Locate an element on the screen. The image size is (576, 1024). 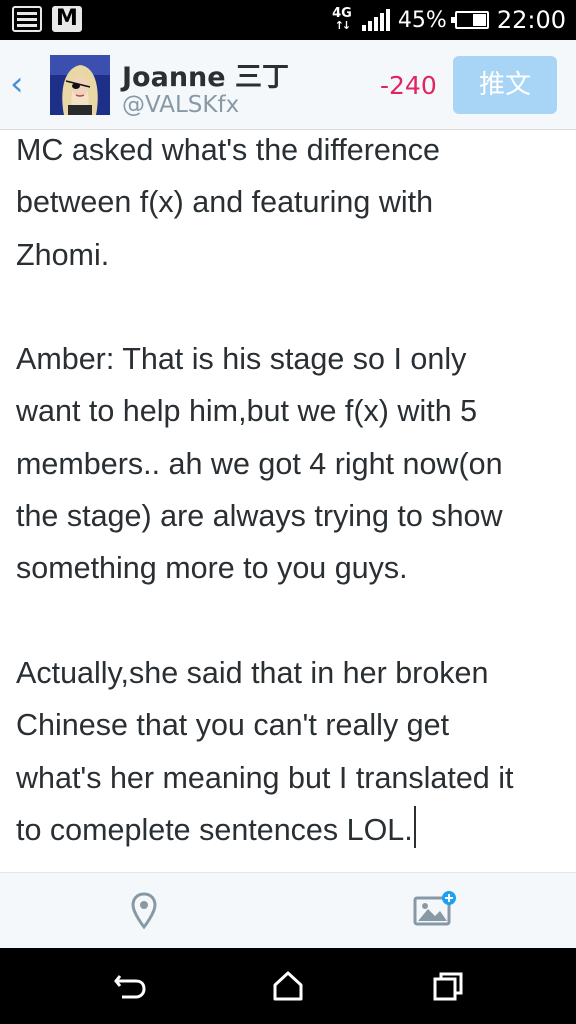
location-pin-icon is located at coordinates (144, 911).